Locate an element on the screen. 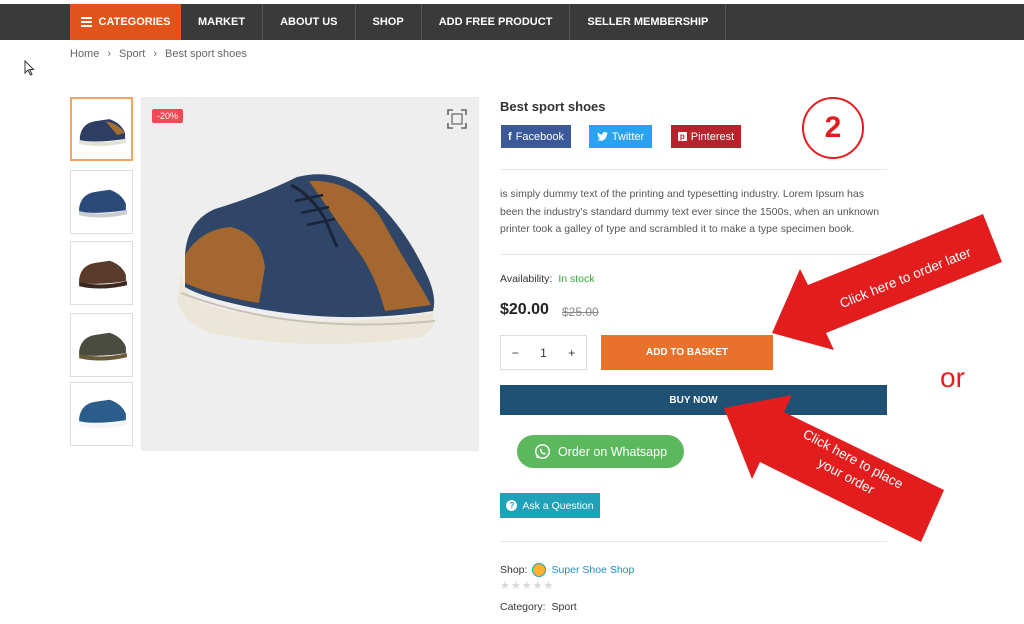 The width and height of the screenshot is (1024, 624). arrow-place-order-text-1: Click here to place is located at coordinates (853, 458).